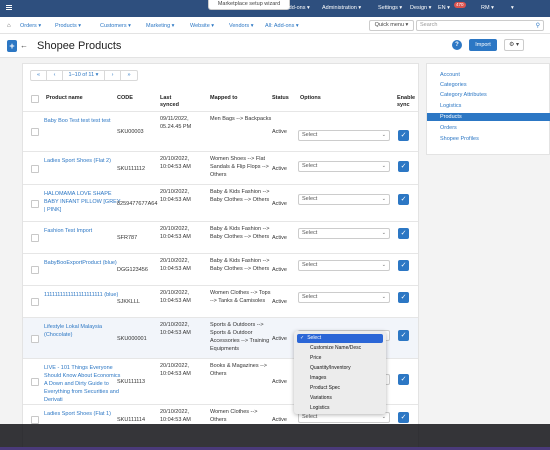 The width and height of the screenshot is (550, 450). I want to click on status-text: Active, so click(279, 270).